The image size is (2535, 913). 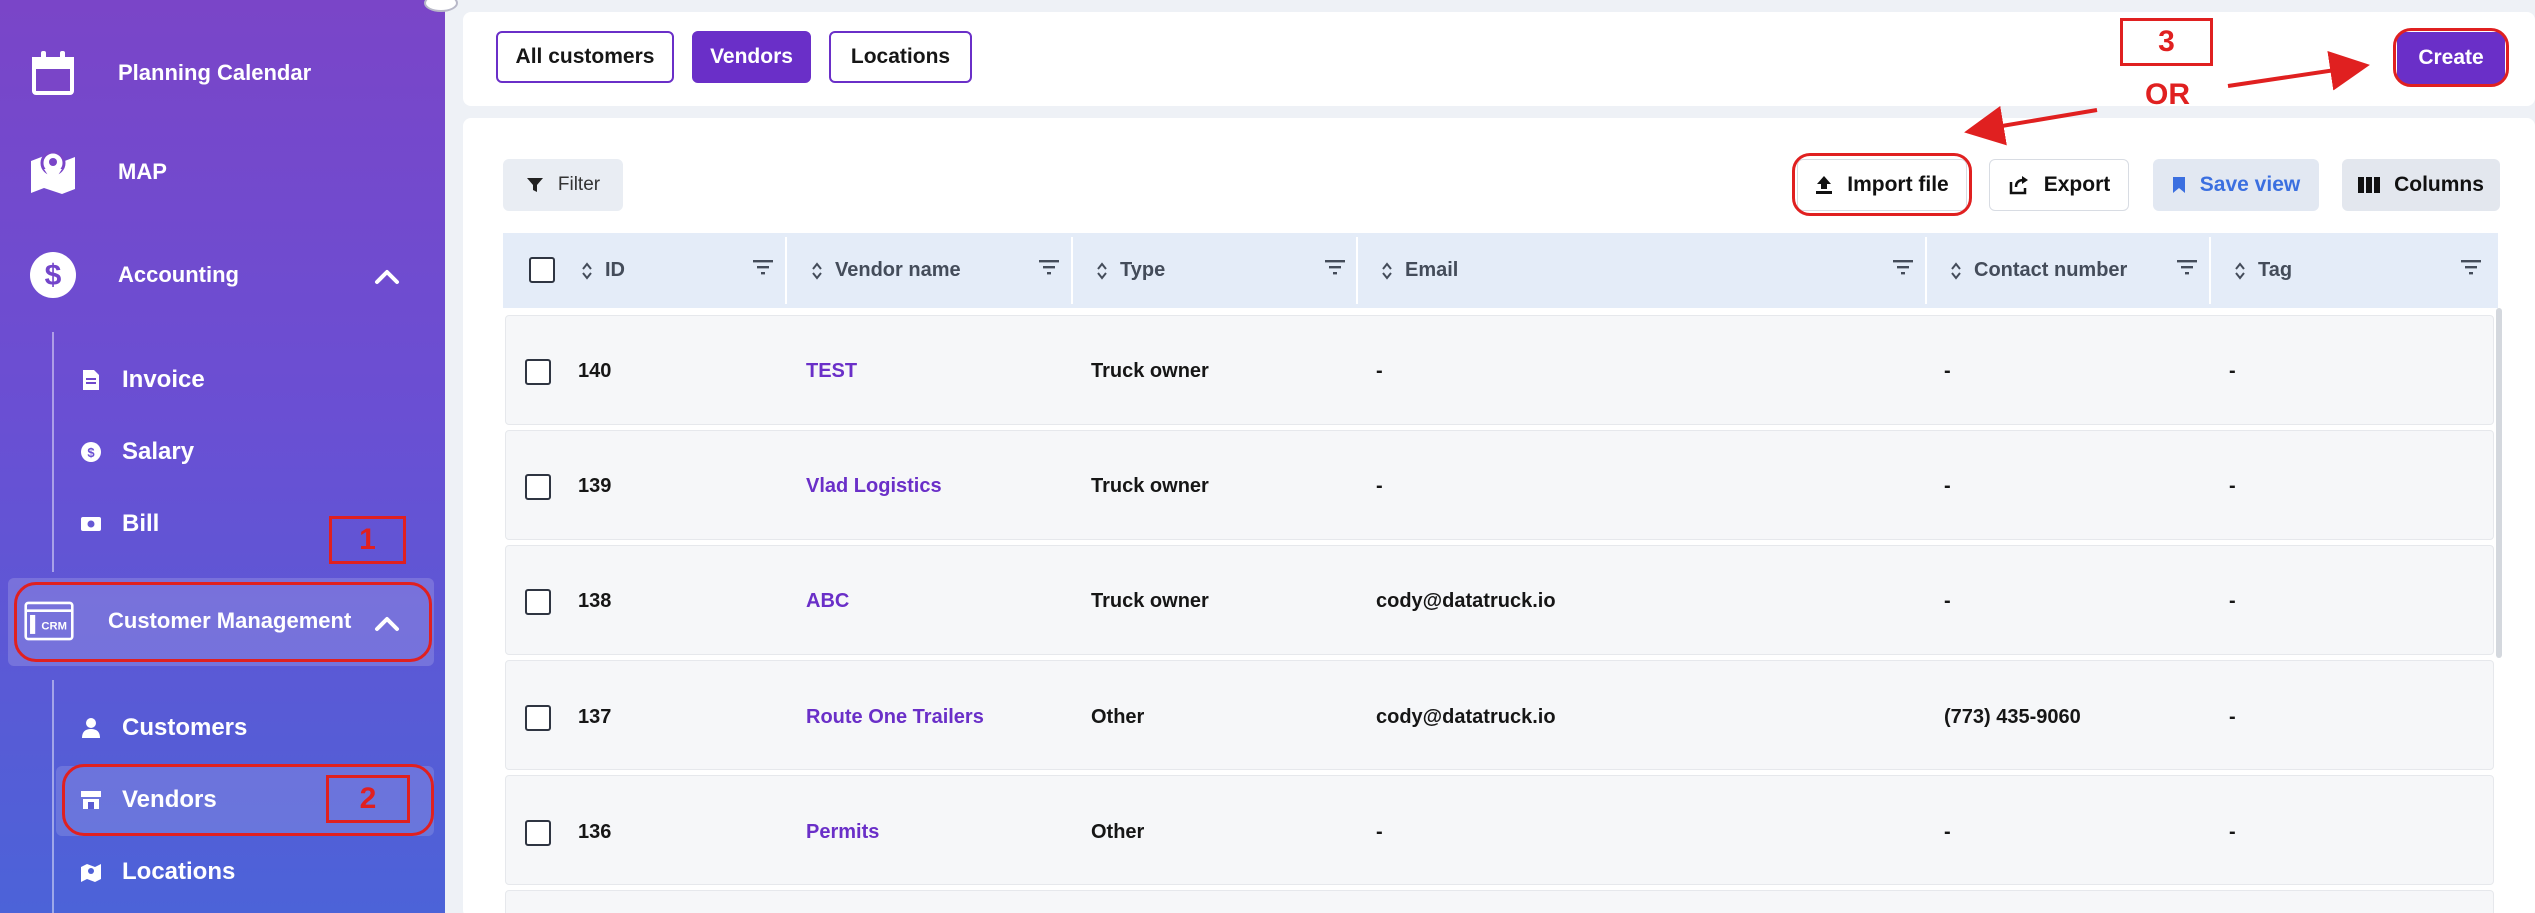 What do you see at coordinates (2298, 70) in the screenshot?
I see `arrow-to-create` at bounding box center [2298, 70].